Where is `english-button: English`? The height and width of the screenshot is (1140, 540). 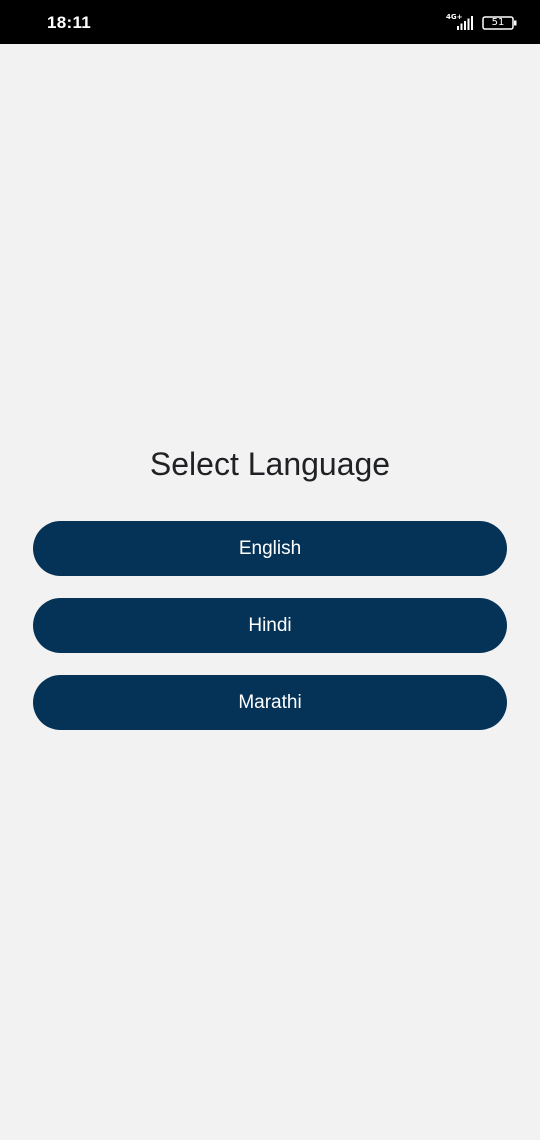
english-button: English is located at coordinates (270, 548).